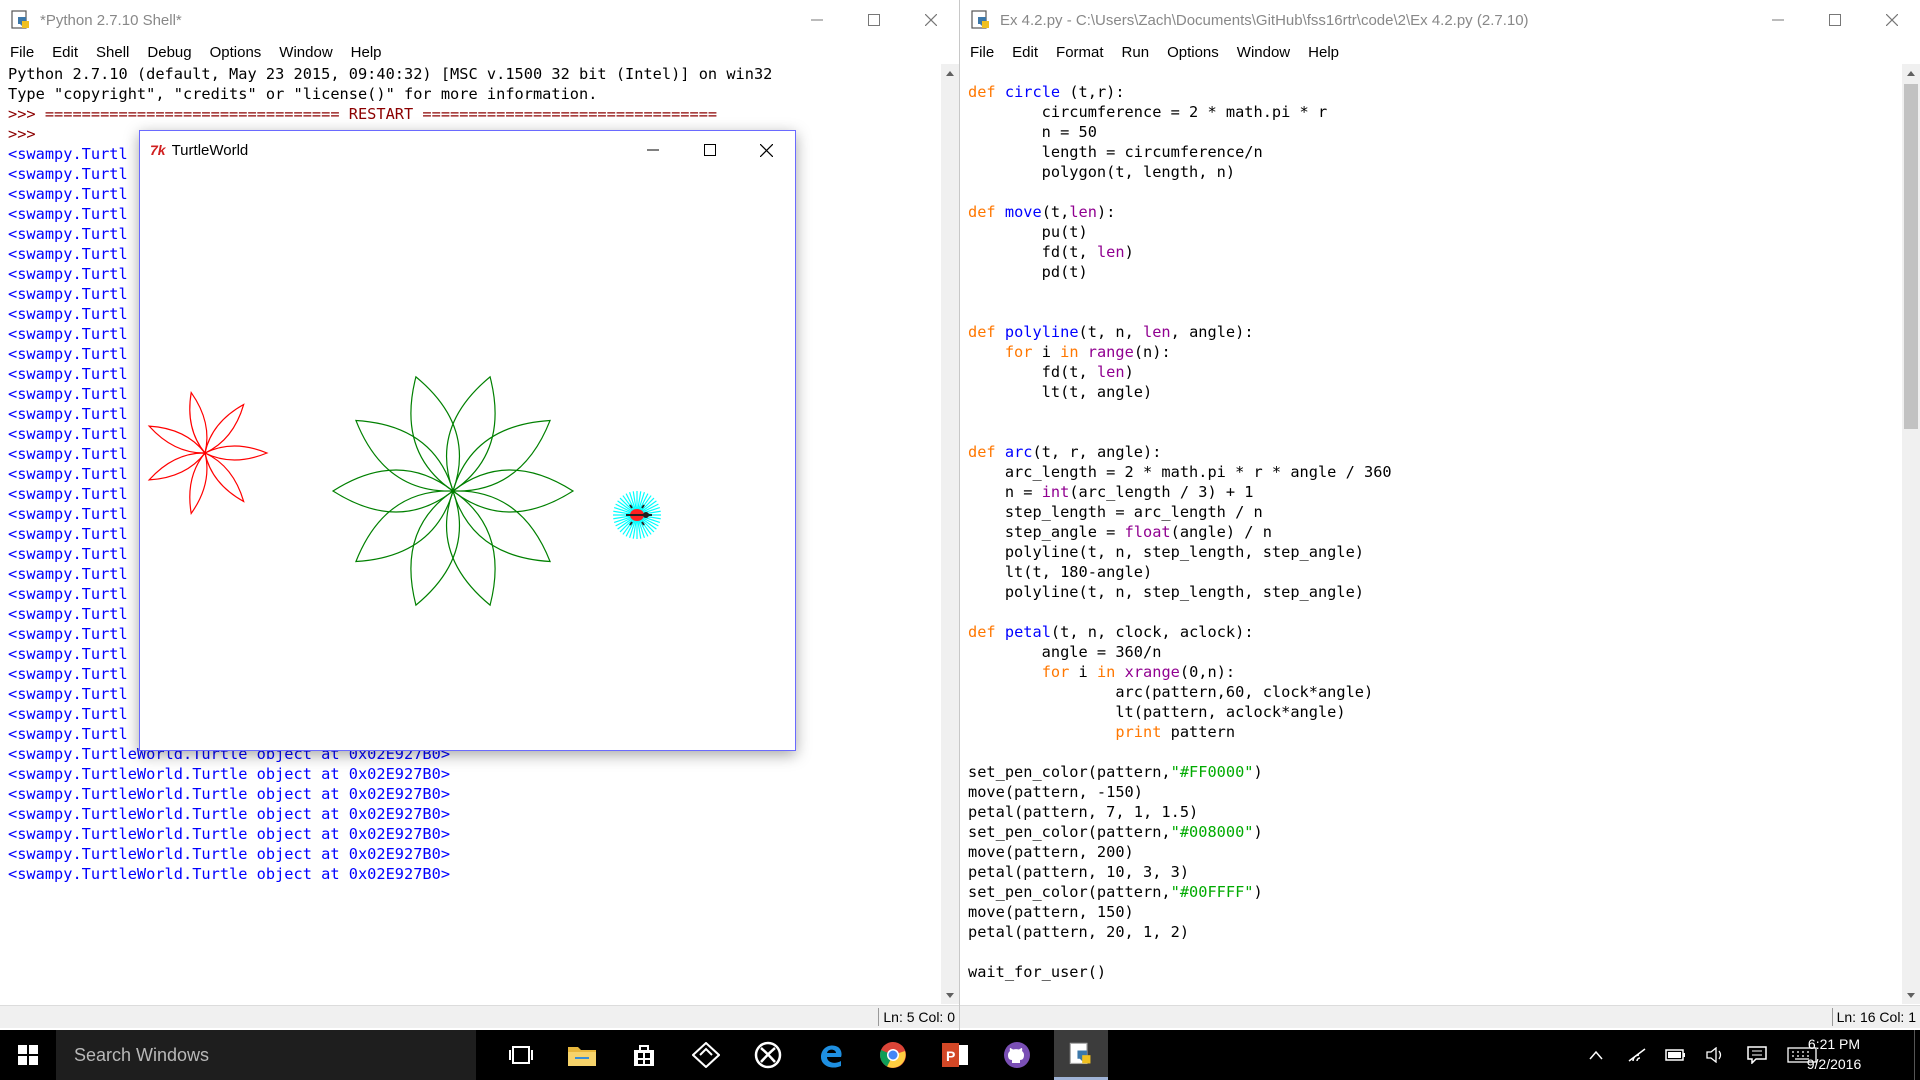 This screenshot has width=1920, height=1080. What do you see at coordinates (1430, 492) in the screenshot?
I see `code-line: n = int(arc_length / 3) + 1` at bounding box center [1430, 492].